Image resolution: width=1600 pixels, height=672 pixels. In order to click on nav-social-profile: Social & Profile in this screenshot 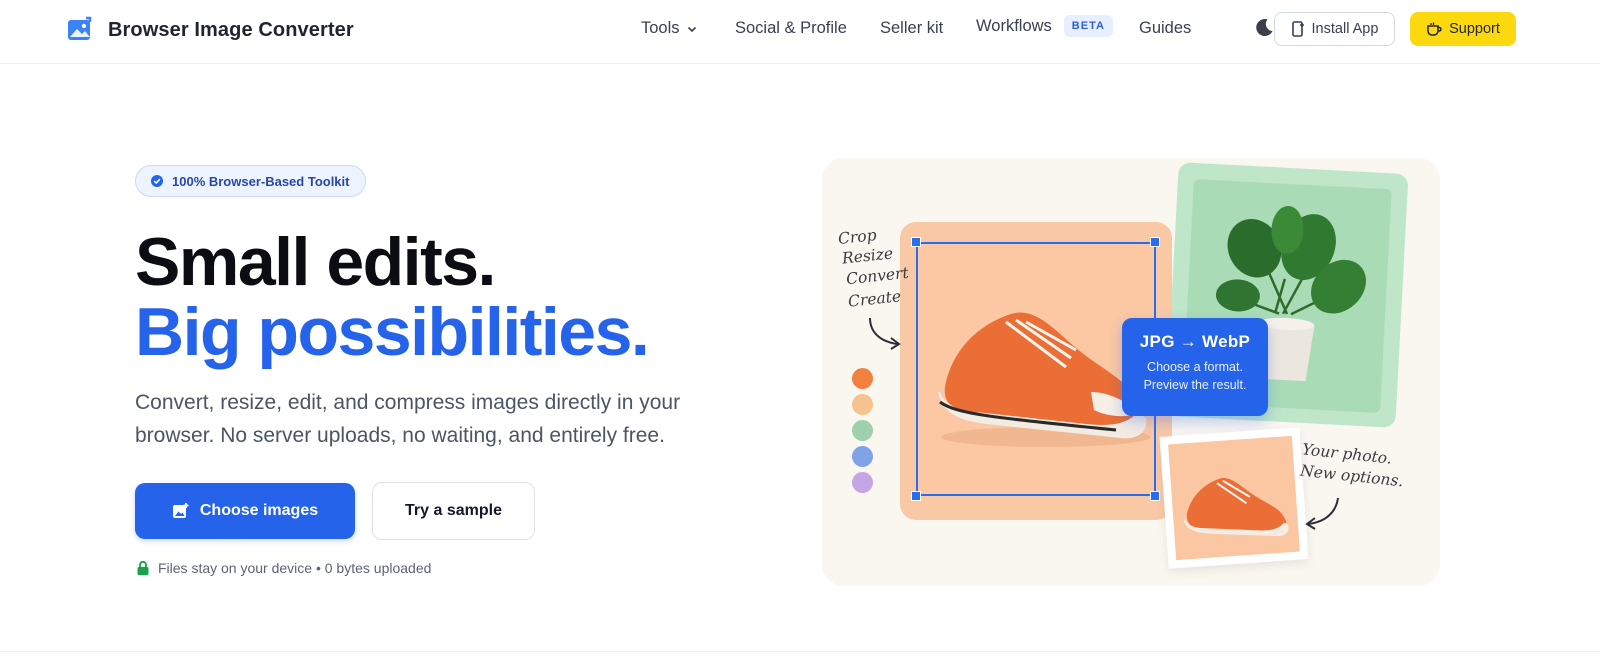, I will do `click(791, 28)`.